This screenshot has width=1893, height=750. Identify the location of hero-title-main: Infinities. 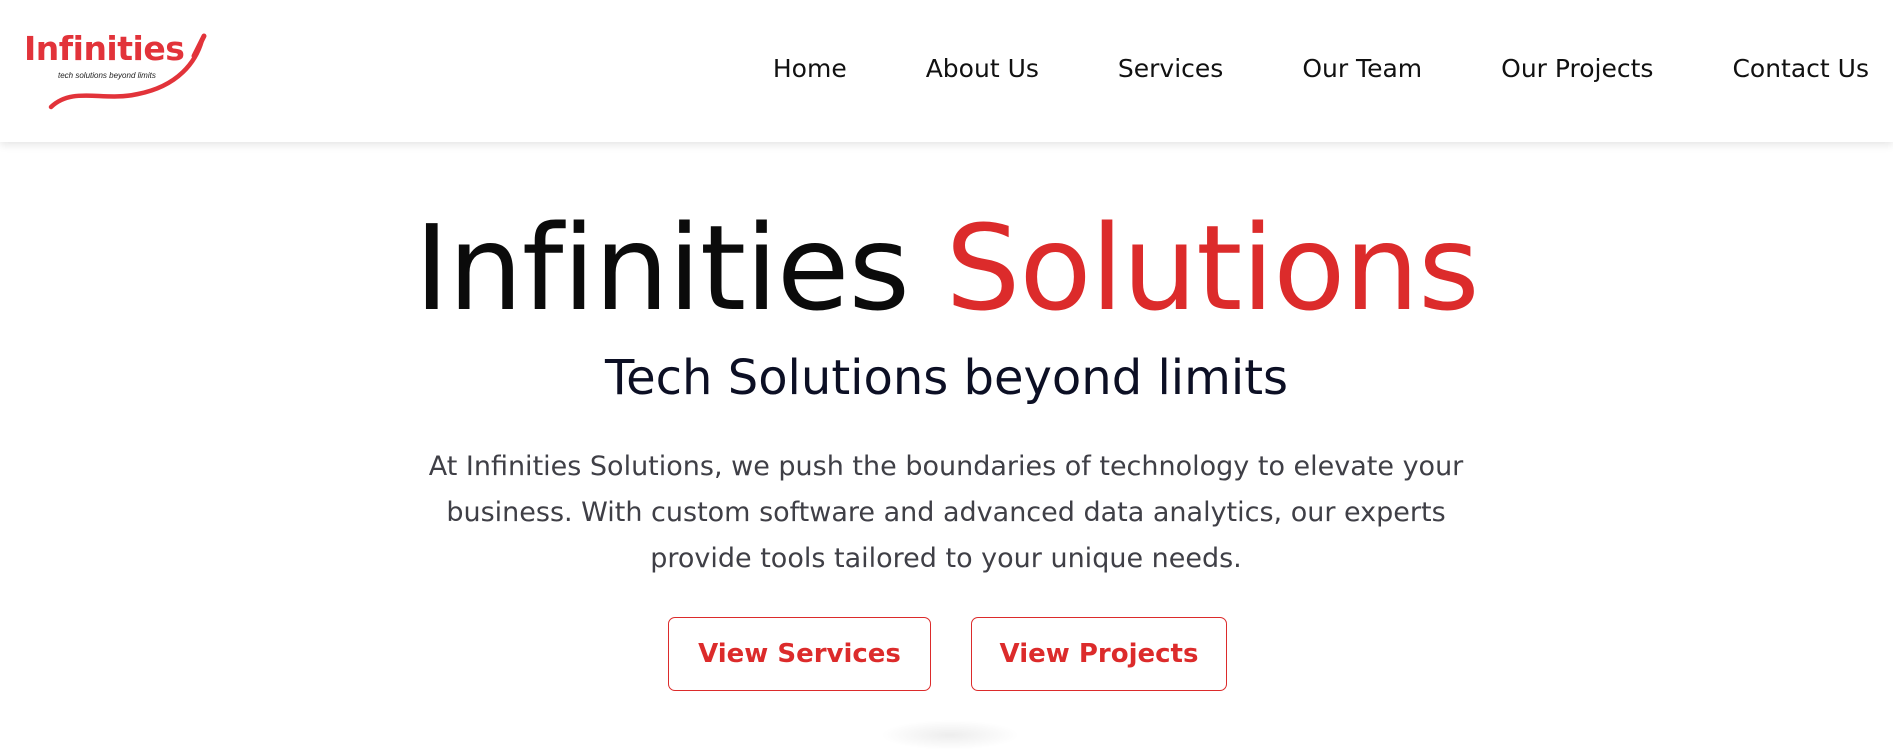
(662, 268).